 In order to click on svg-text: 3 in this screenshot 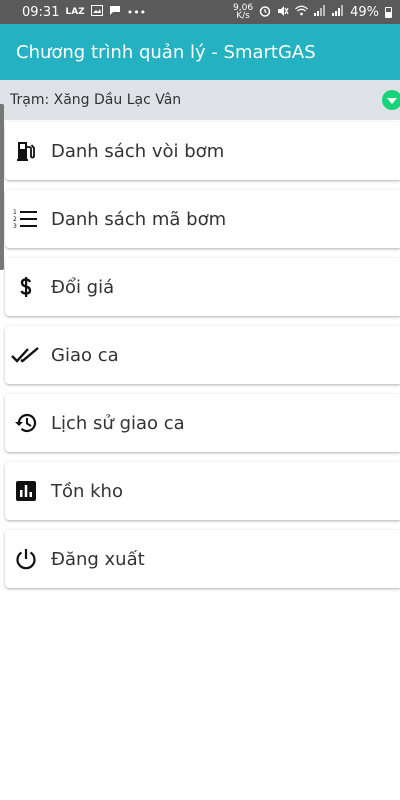, I will do `click(15, 226)`.